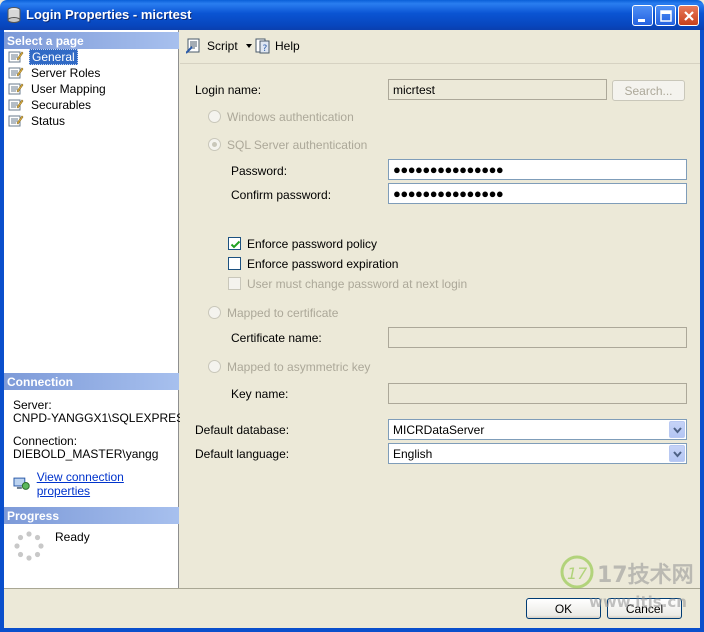 This screenshot has height=632, width=704. What do you see at coordinates (323, 264) in the screenshot?
I see `enforce-expiration-label: Enforce password expiration` at bounding box center [323, 264].